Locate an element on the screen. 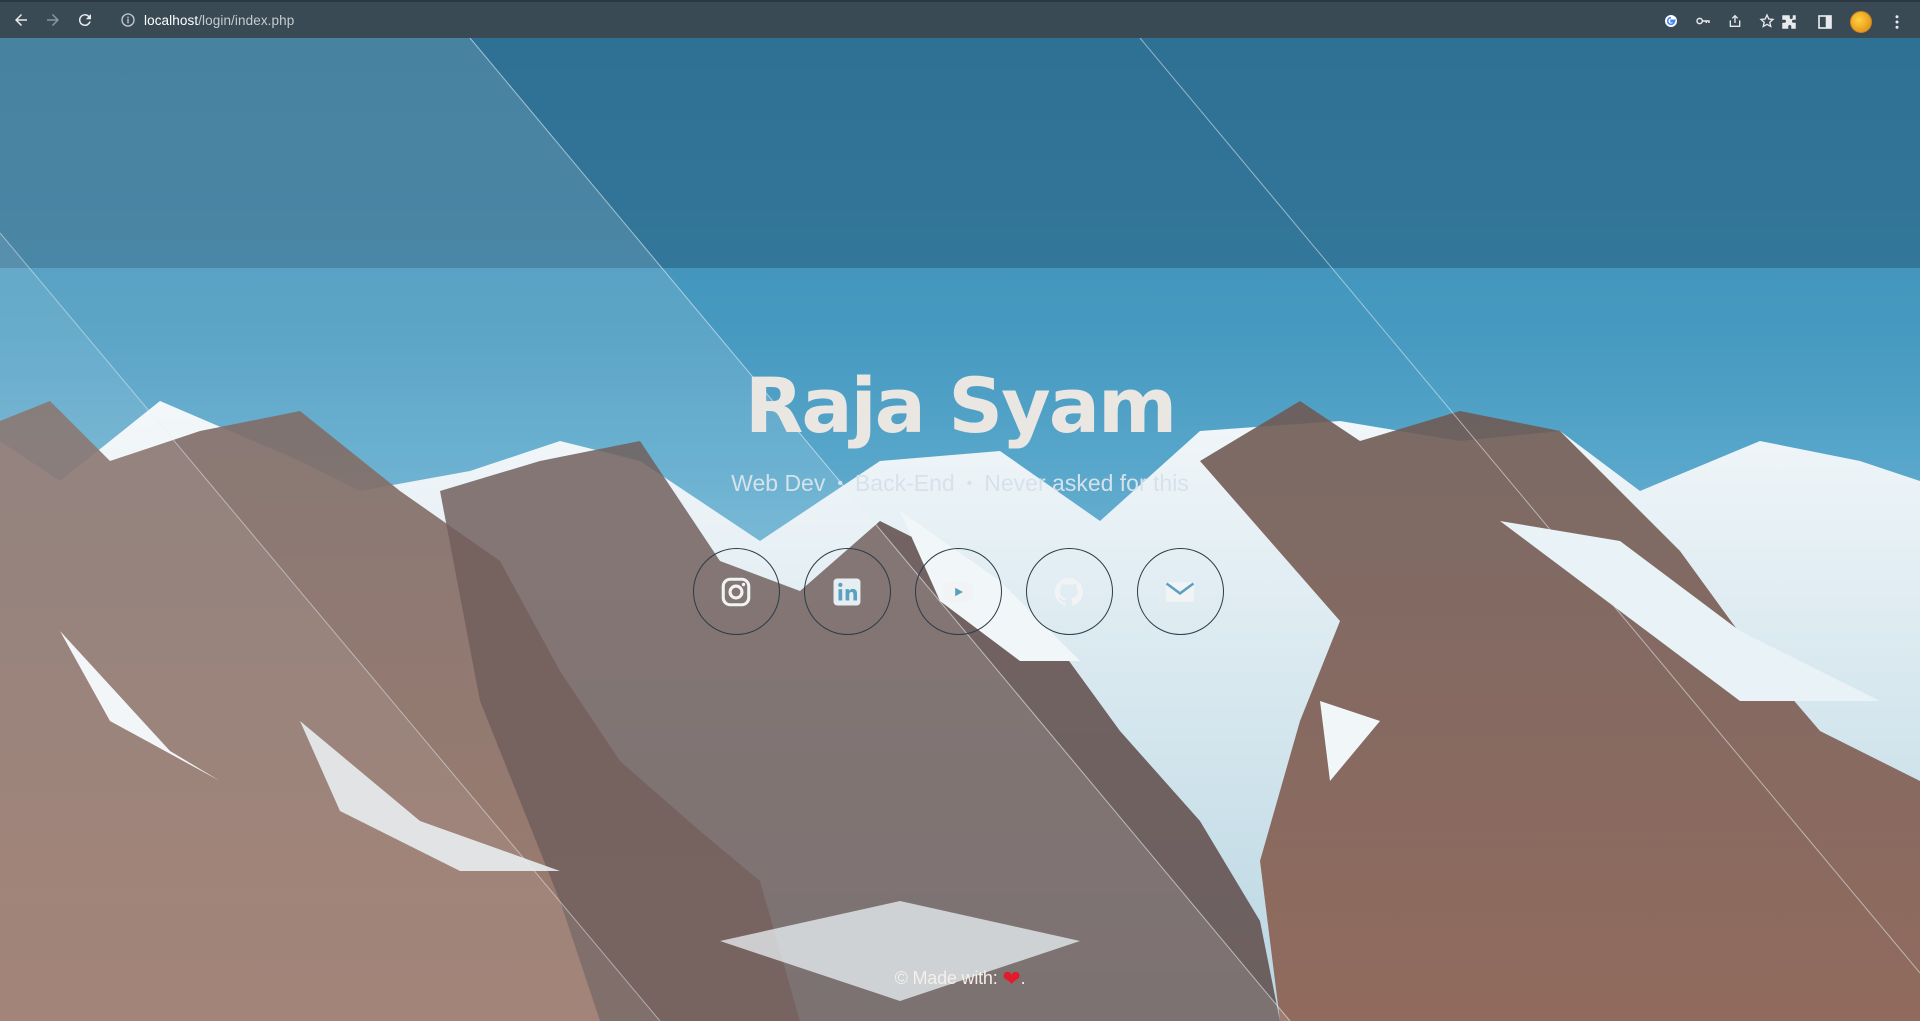 Image resolution: width=1920 pixels, height=1021 pixels. reload-button is located at coordinates (85, 20).